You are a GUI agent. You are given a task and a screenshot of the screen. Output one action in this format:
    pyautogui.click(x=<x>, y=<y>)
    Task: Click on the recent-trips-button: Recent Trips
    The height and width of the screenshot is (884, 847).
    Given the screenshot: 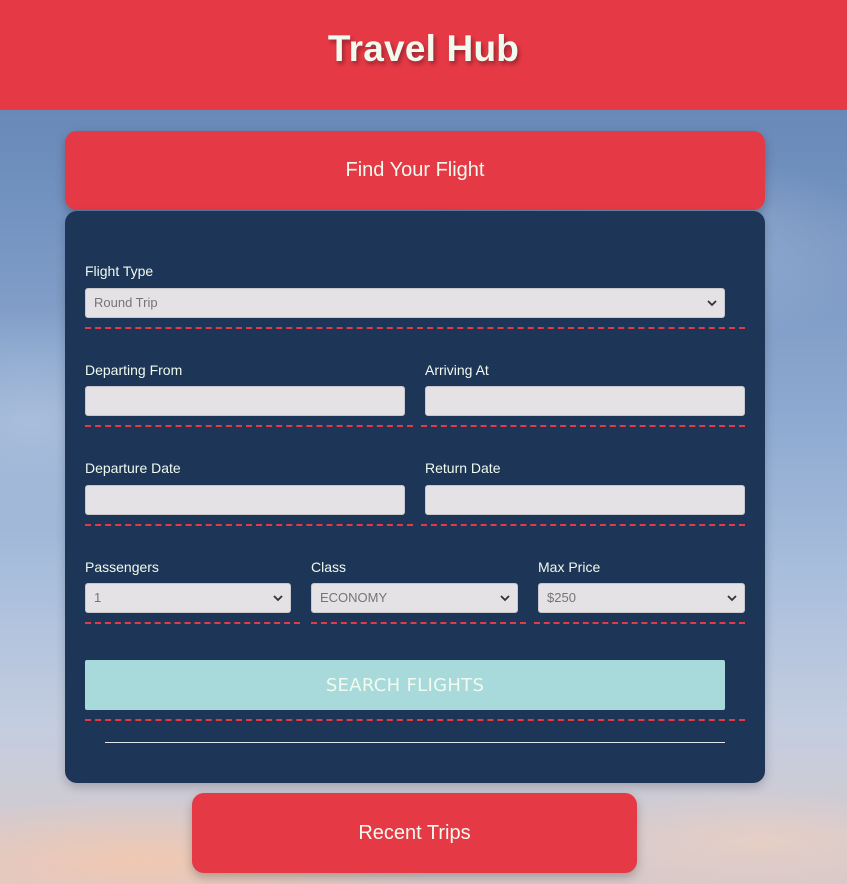 What is the action you would take?
    pyautogui.click(x=414, y=833)
    